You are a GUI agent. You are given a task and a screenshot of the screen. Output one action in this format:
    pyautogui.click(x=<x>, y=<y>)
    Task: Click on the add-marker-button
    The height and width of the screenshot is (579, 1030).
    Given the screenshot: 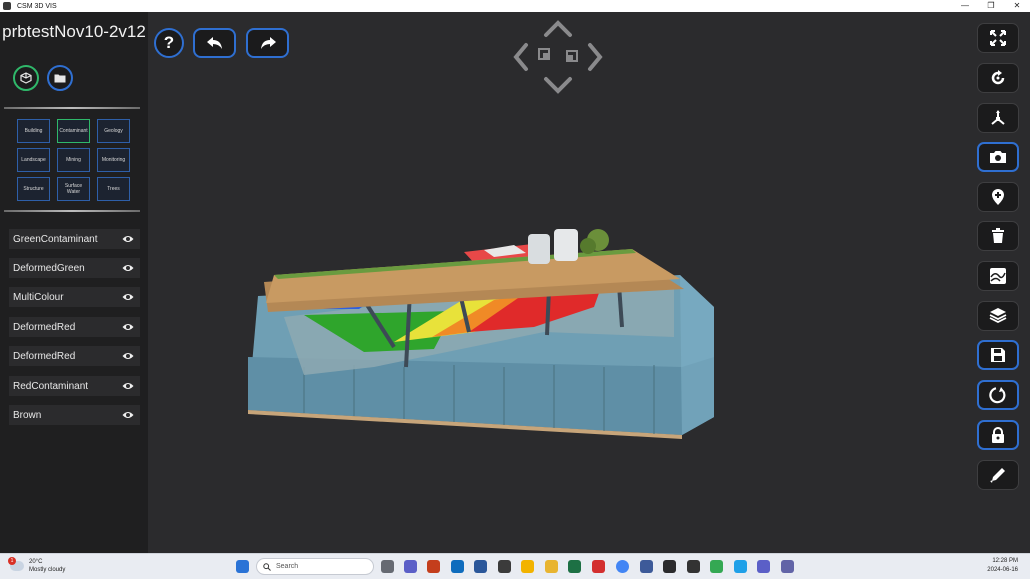 What is the action you would take?
    pyautogui.click(x=998, y=197)
    